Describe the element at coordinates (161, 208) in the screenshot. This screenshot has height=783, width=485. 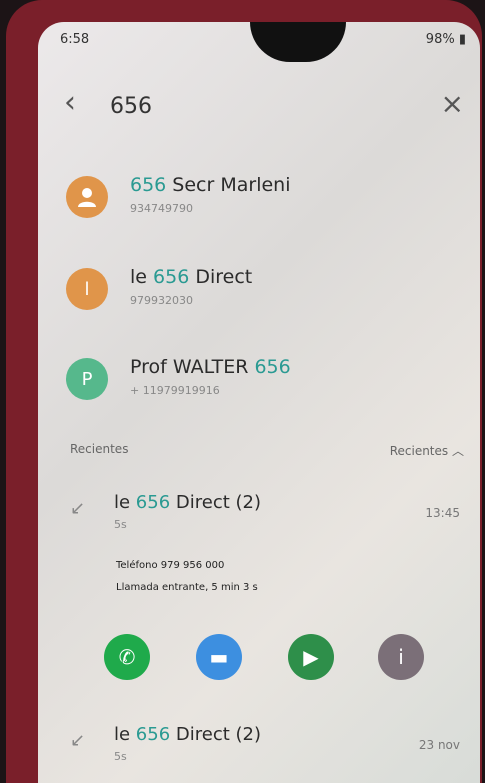
I see `contact-number: 934749790` at that location.